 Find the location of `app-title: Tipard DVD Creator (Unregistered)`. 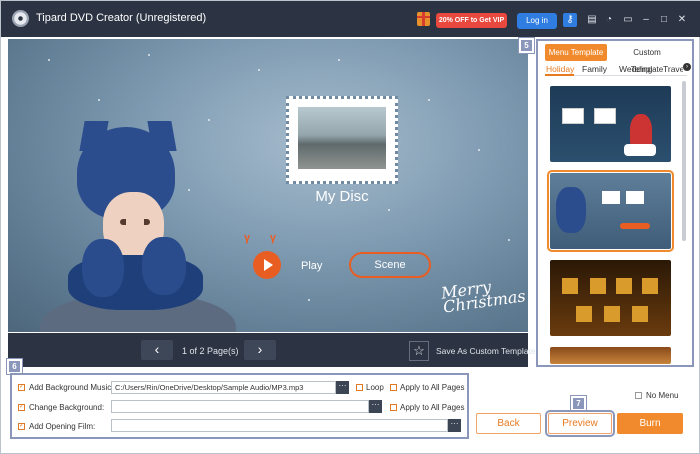

app-title: Tipard DVD Creator (Unregistered) is located at coordinates (121, 18).